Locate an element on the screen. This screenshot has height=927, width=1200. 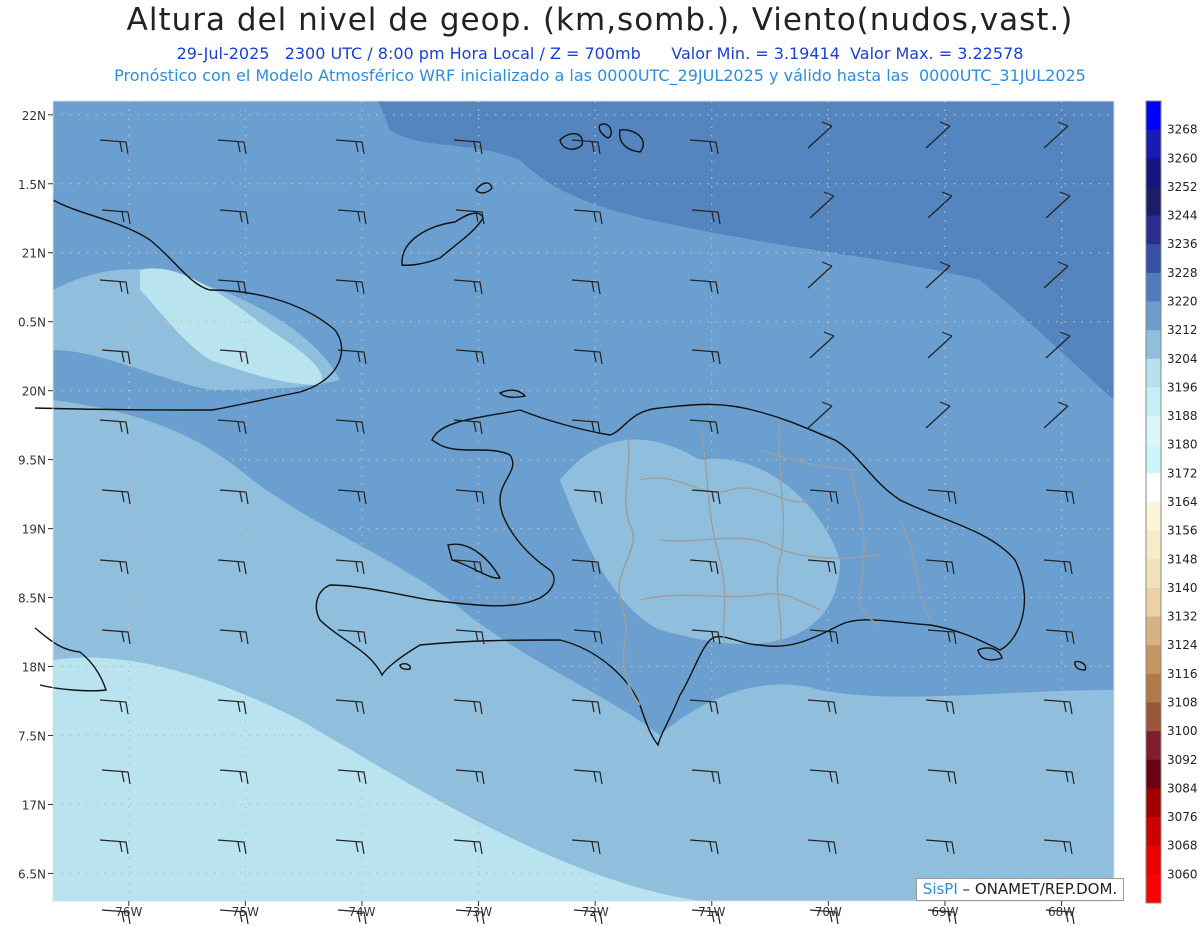
colorbar-label: 3084 is located at coordinates (1182, 788).